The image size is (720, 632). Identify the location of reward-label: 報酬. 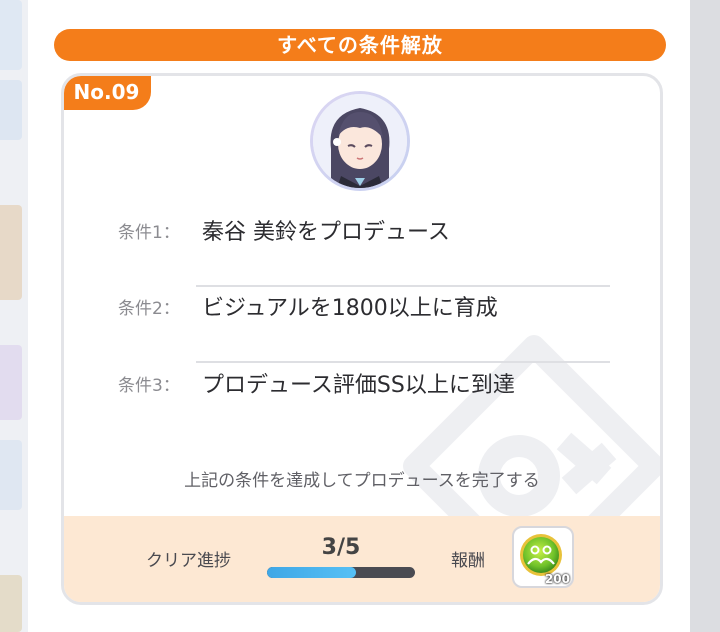
(468, 561).